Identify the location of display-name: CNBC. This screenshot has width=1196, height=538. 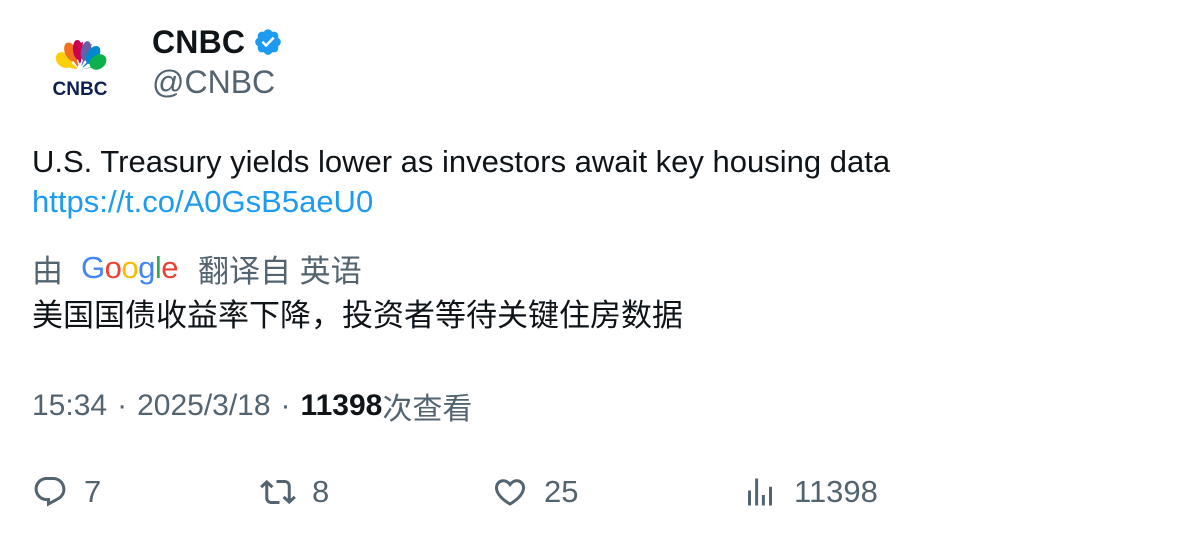
(198, 42).